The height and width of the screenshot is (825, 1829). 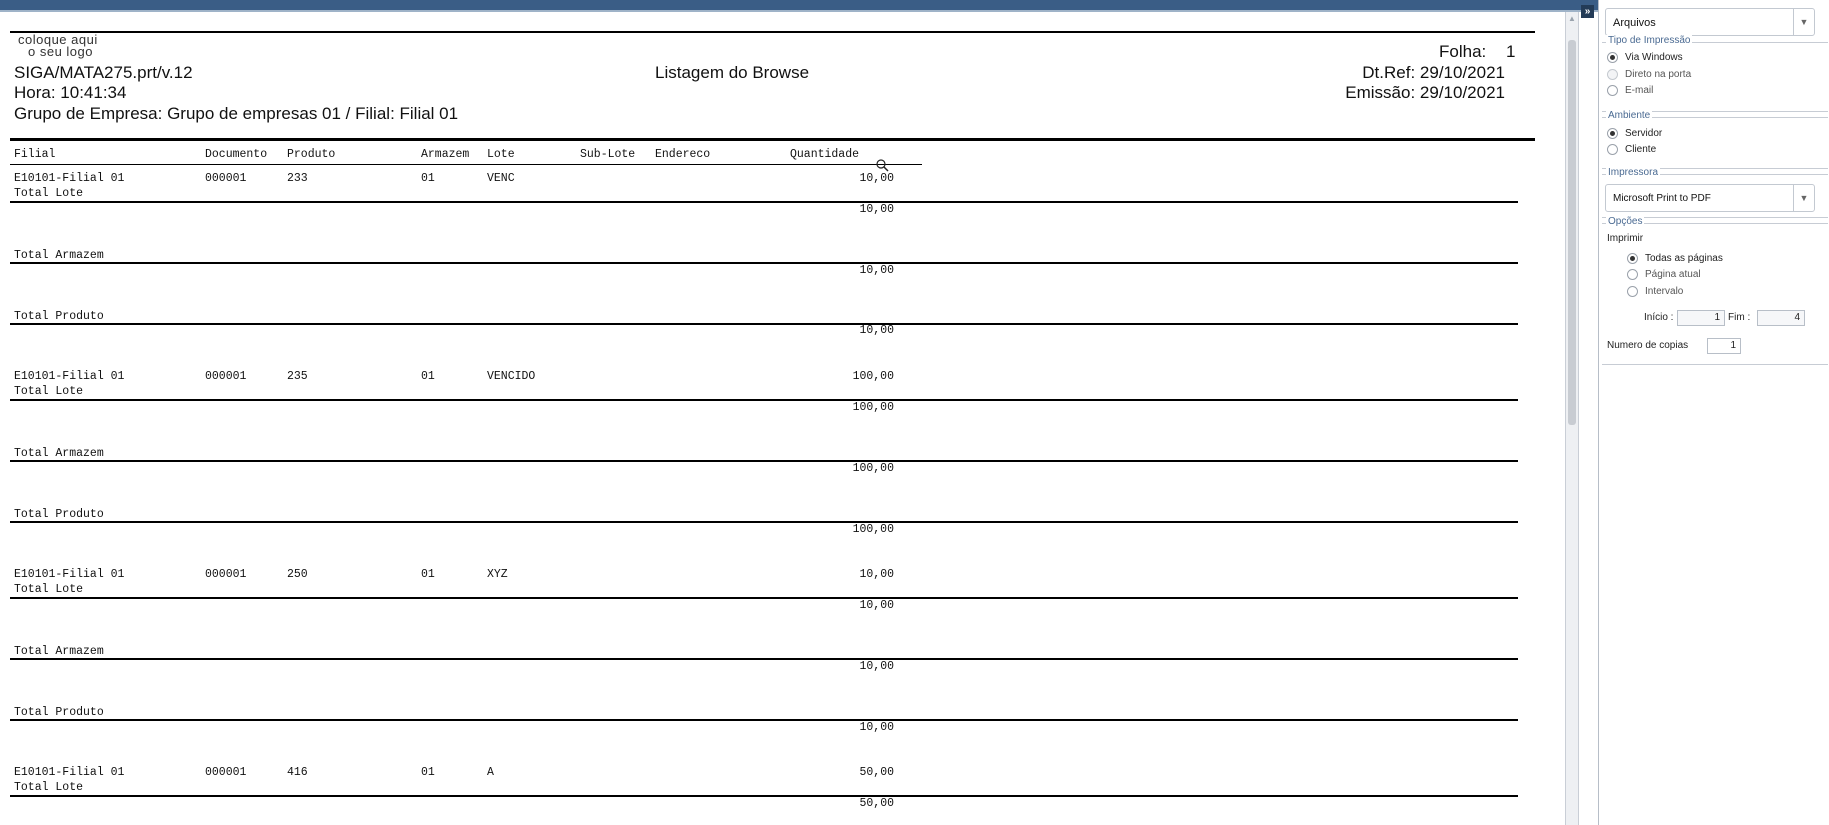 I want to click on total-lote-value: 10,00, so click(x=876, y=605).